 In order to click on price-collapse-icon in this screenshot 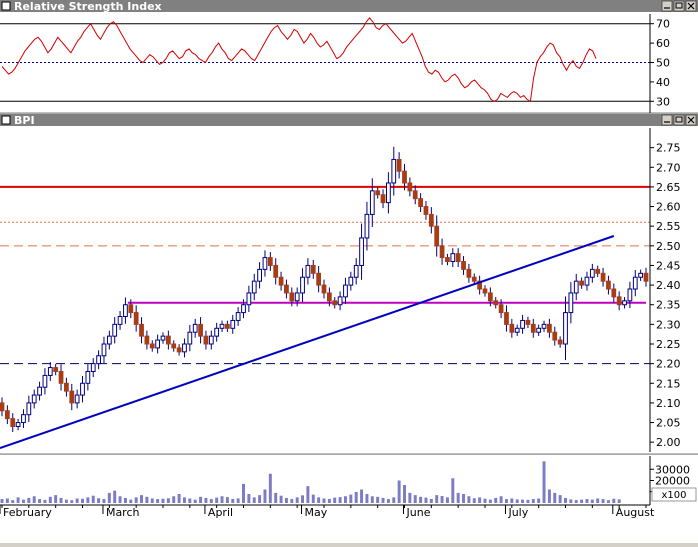, I will do `click(6, 120)`.